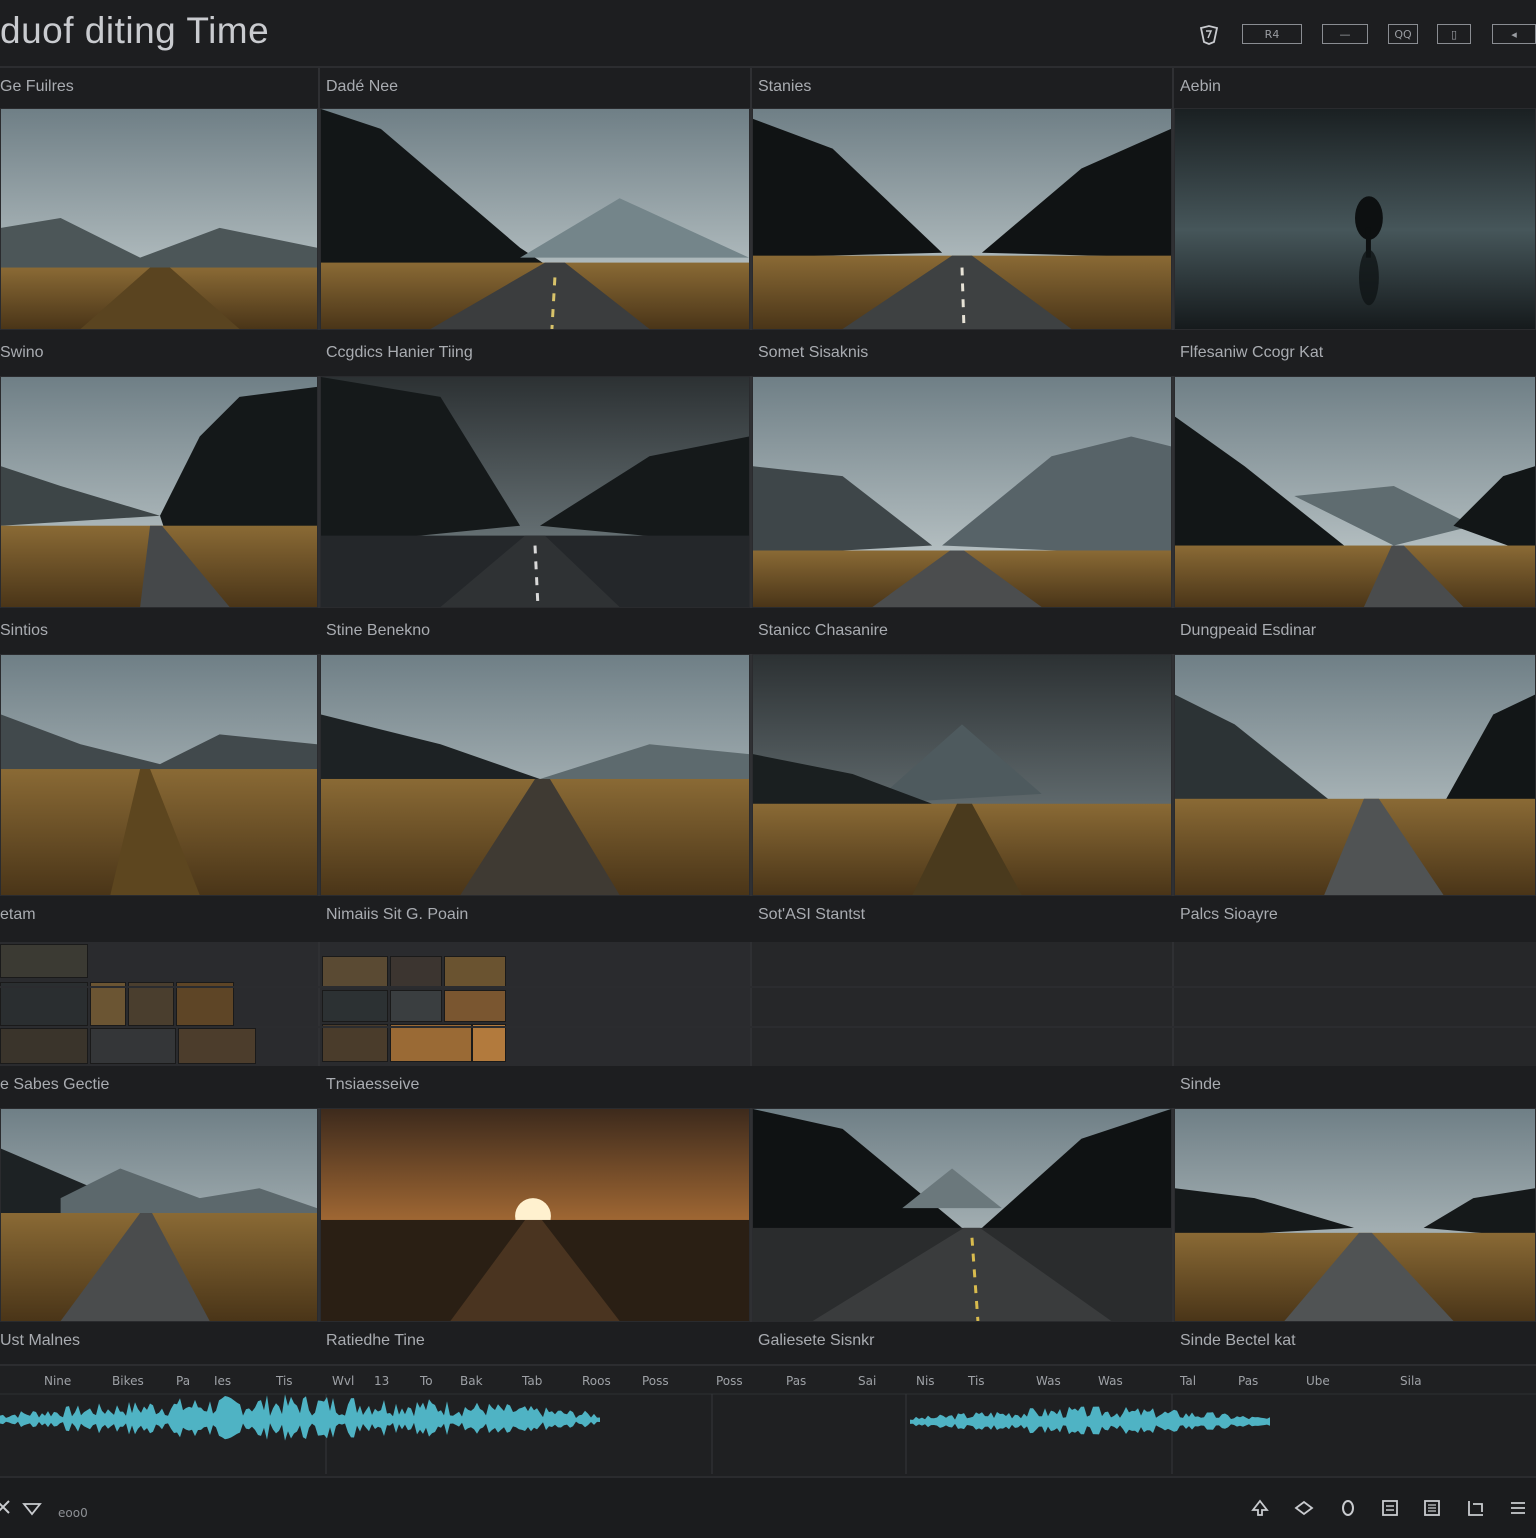  What do you see at coordinates (768, 1087) in the screenshot?
I see `row-label-band: e Sabes Gectie Tnsiaesseive Sinde` at bounding box center [768, 1087].